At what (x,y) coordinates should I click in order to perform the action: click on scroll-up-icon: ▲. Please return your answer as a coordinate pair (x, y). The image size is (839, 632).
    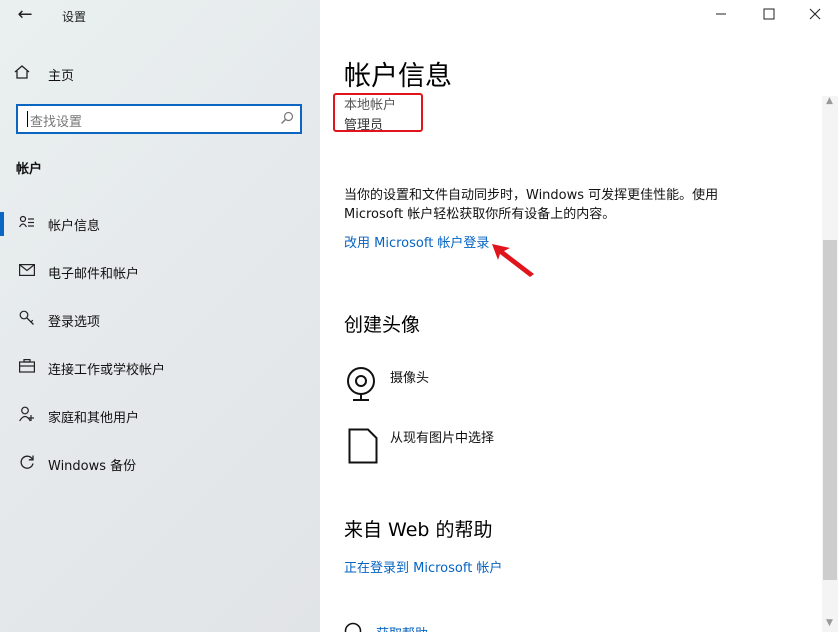
    Looking at the image, I should click on (829, 101).